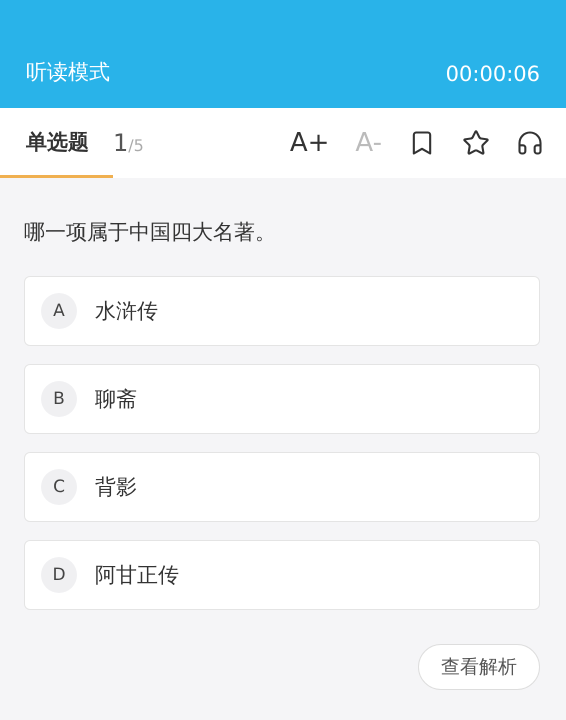 The image size is (566, 720). What do you see at coordinates (282, 399) in the screenshot?
I see `answer-option: B 聊斋` at bounding box center [282, 399].